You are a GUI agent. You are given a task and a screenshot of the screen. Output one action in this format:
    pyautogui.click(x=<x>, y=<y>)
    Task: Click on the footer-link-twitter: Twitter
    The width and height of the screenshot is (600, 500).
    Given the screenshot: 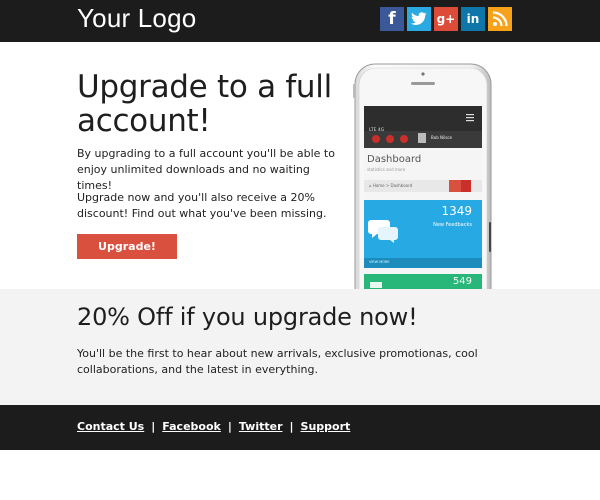 What is the action you would take?
    pyautogui.click(x=261, y=426)
    